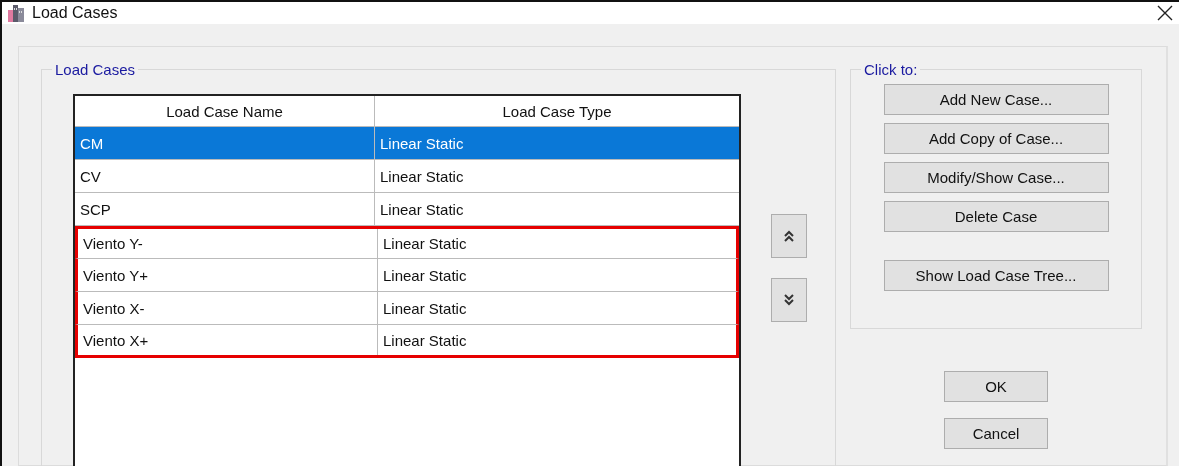  Describe the element at coordinates (225, 143) in the screenshot. I see `table-cell: CM` at that location.